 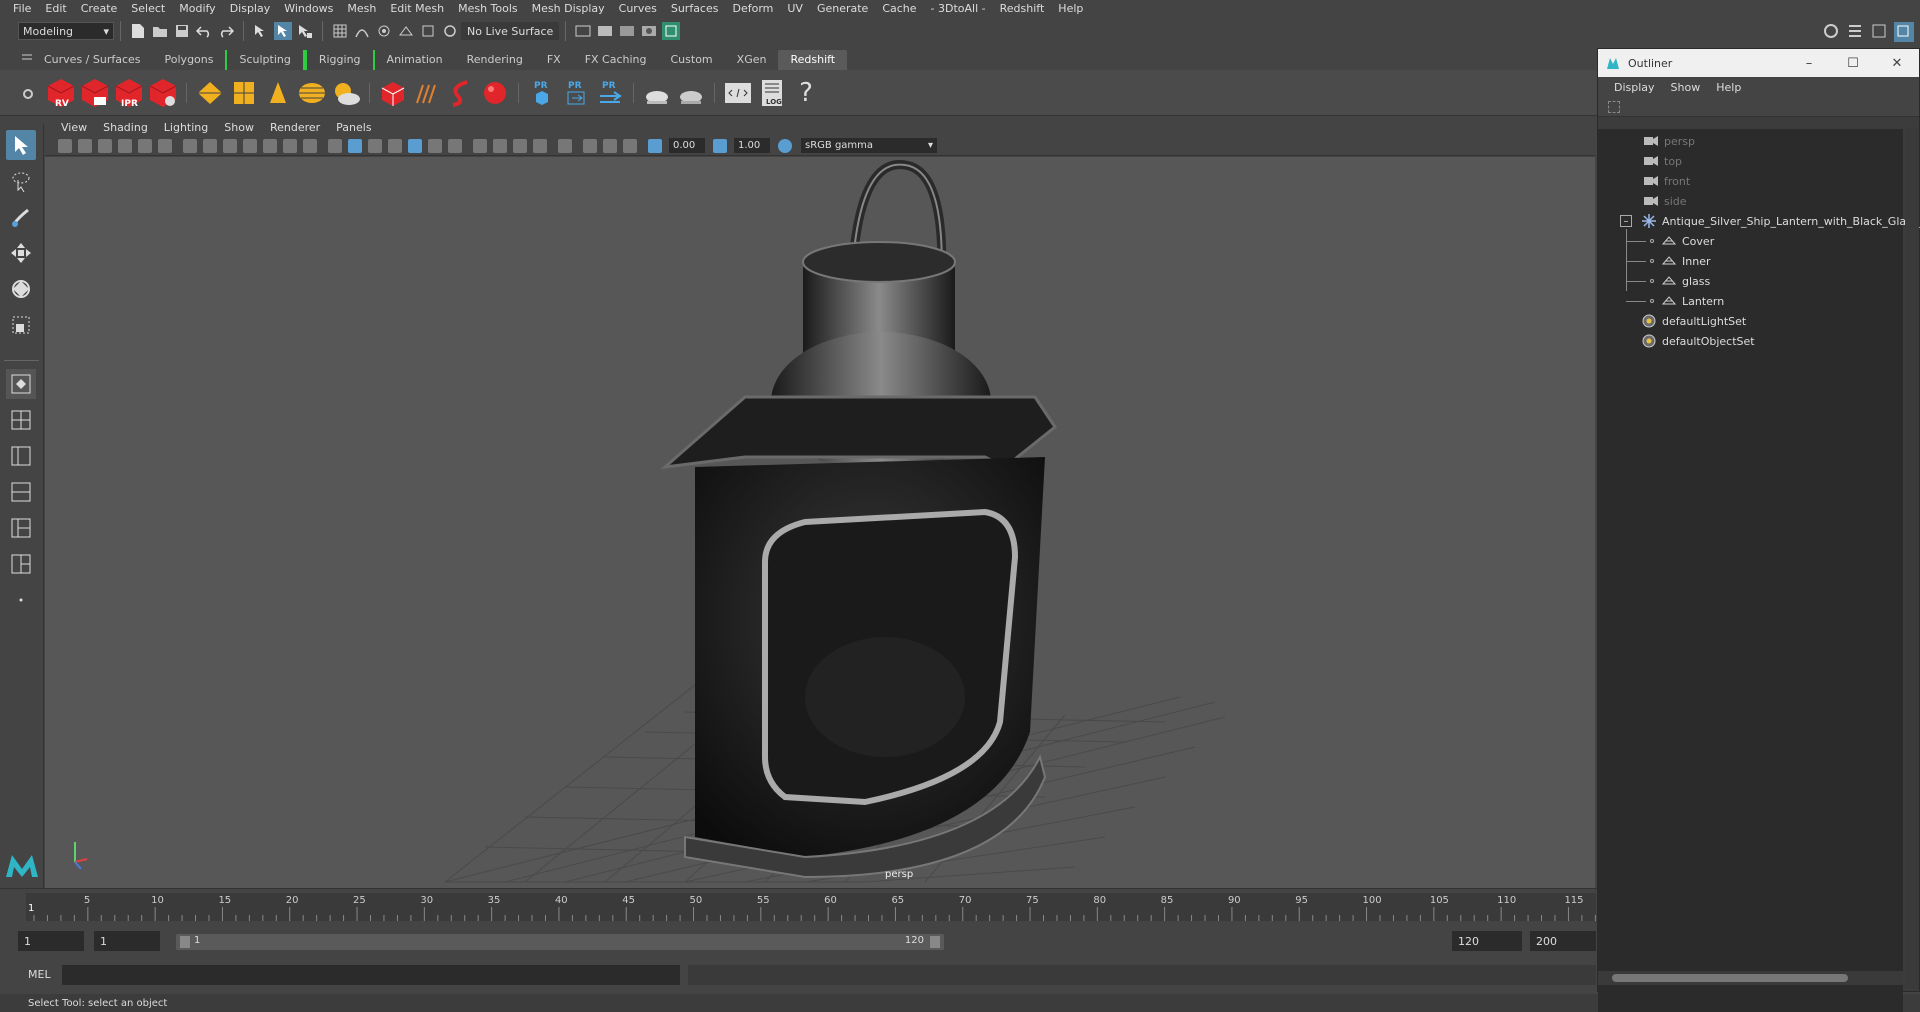 What do you see at coordinates (127, 941) in the screenshot?
I see `playback-start-field: 1` at bounding box center [127, 941].